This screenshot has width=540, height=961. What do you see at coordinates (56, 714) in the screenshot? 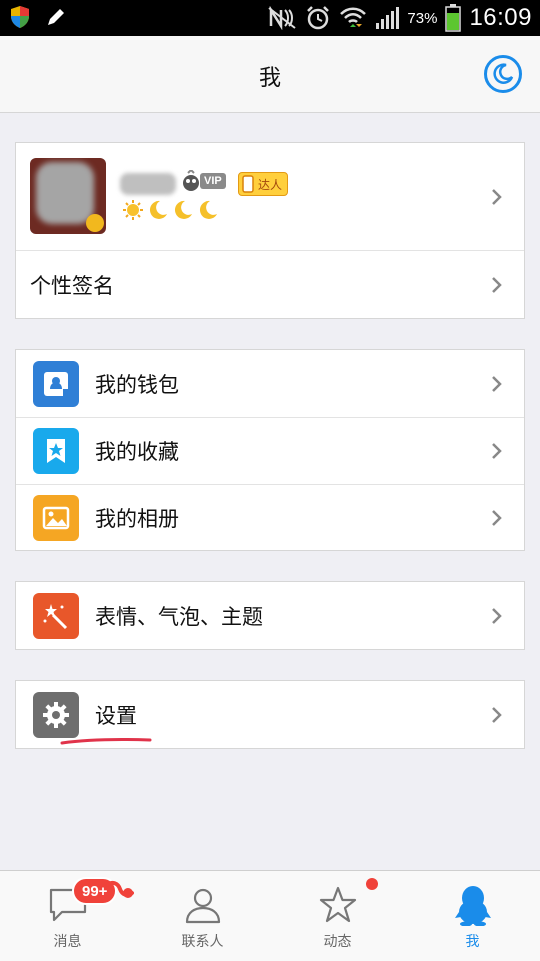
I see `gear-icon` at bounding box center [56, 714].